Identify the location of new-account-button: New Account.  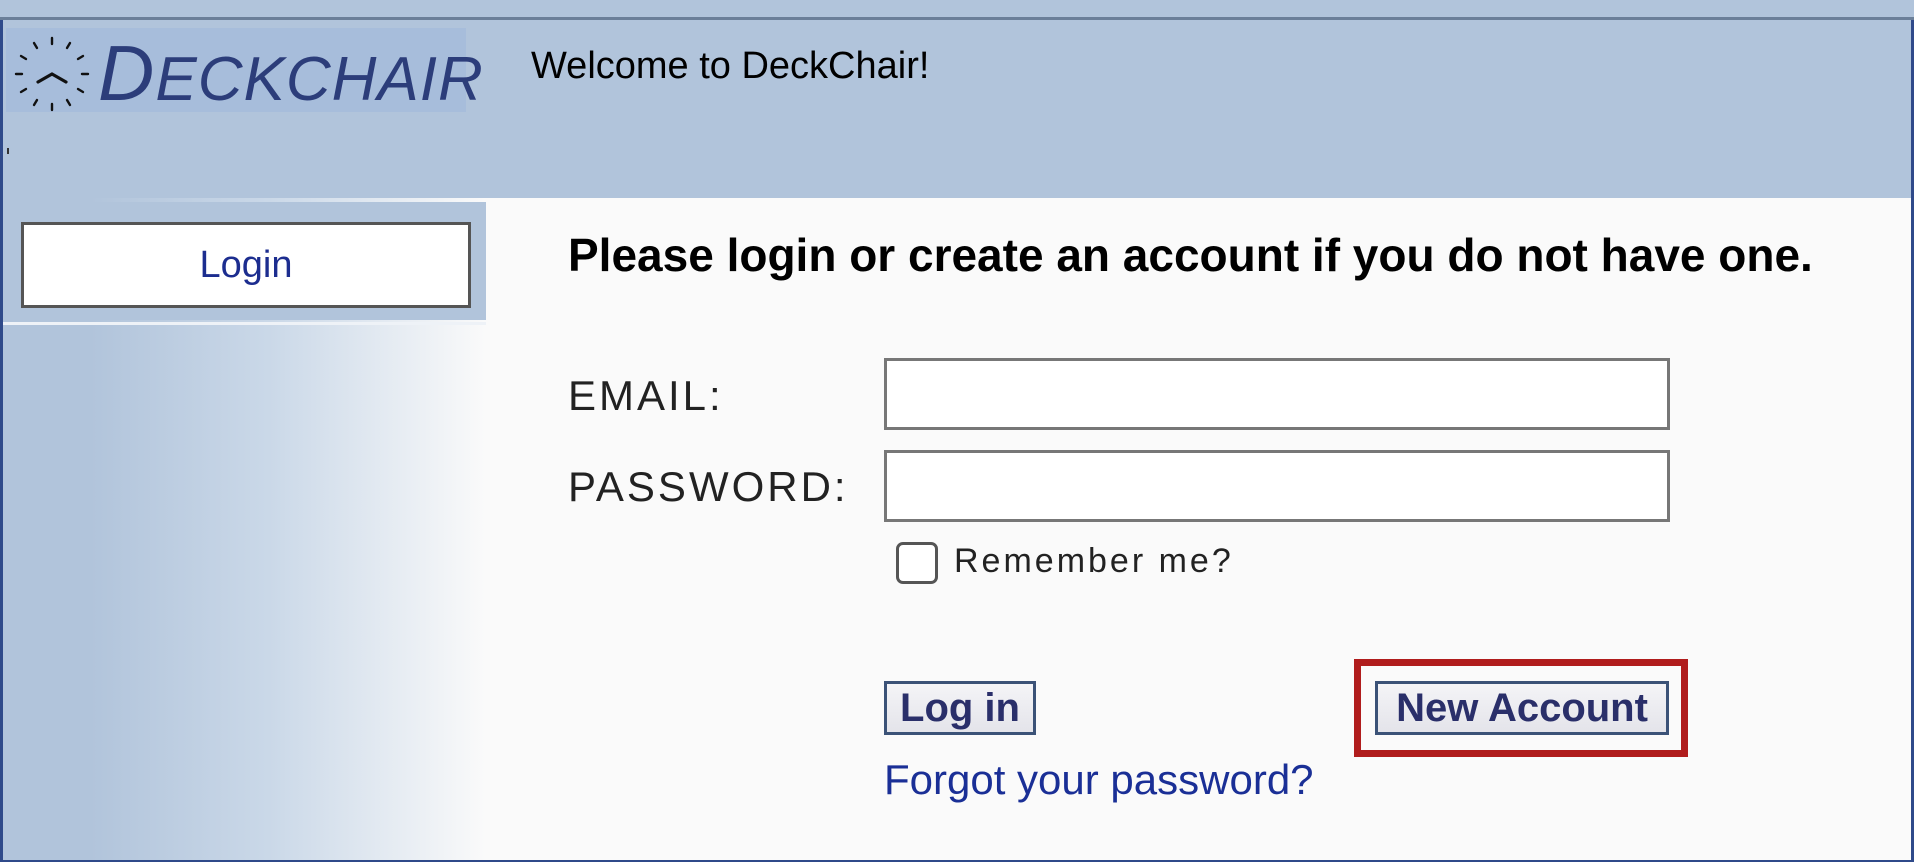
(1522, 708).